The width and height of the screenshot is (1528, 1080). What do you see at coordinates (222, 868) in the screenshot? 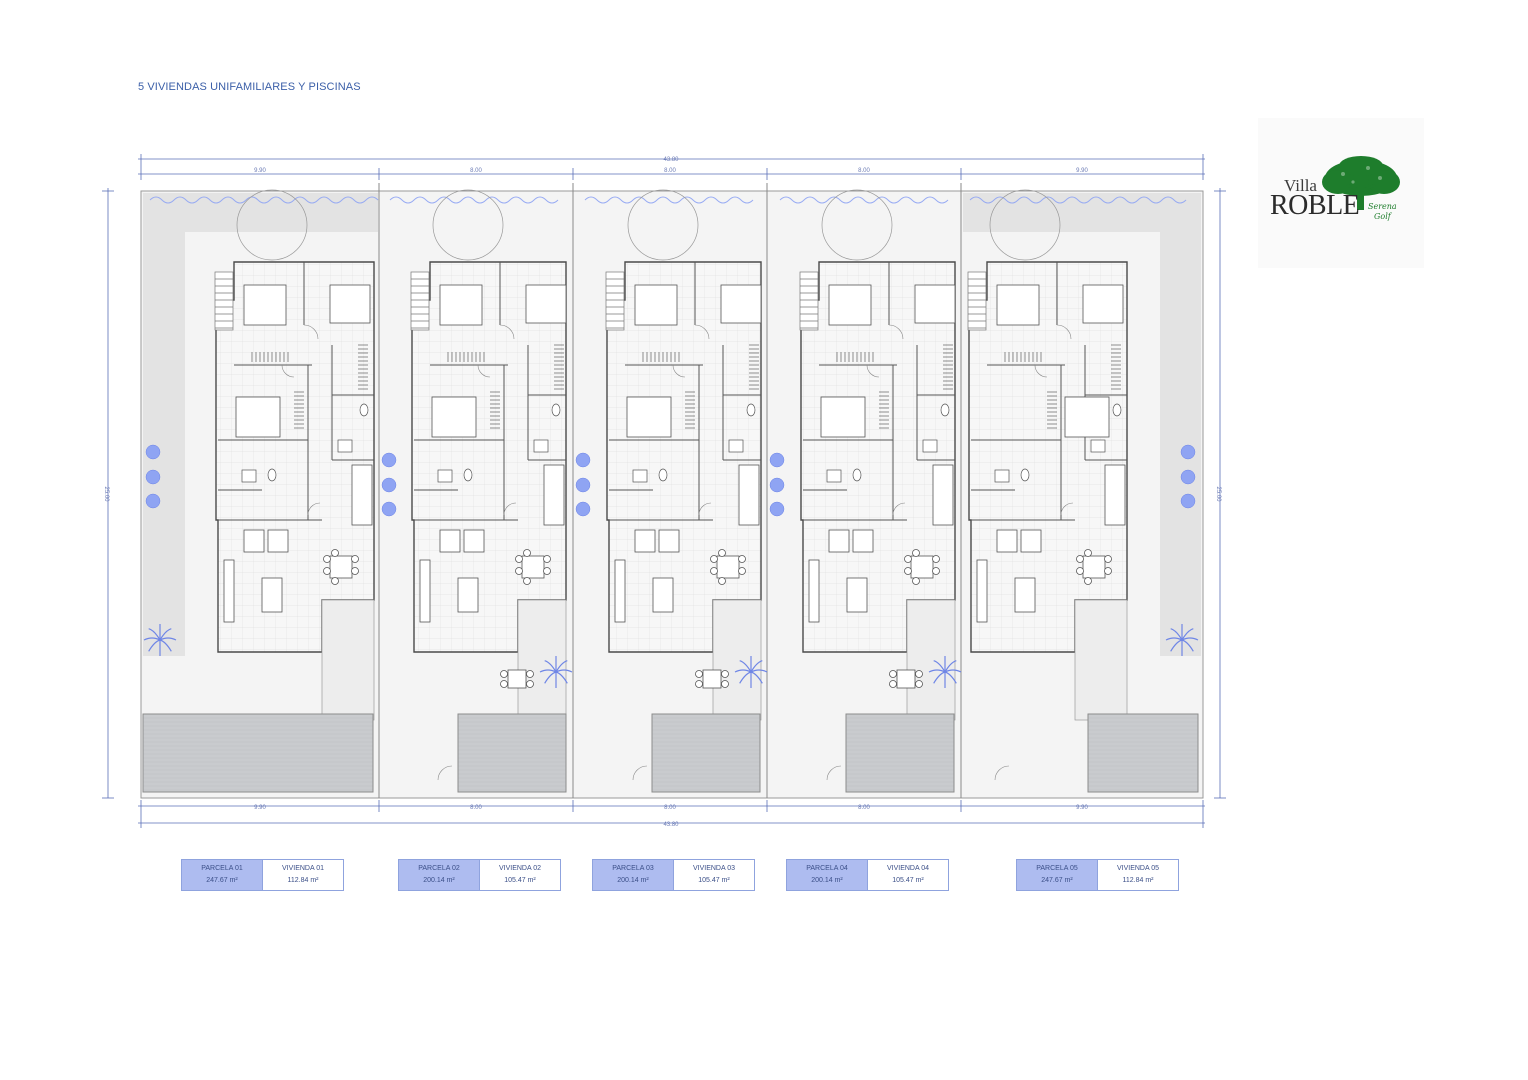
I see `parcel-label: PARCELA 01` at bounding box center [222, 868].